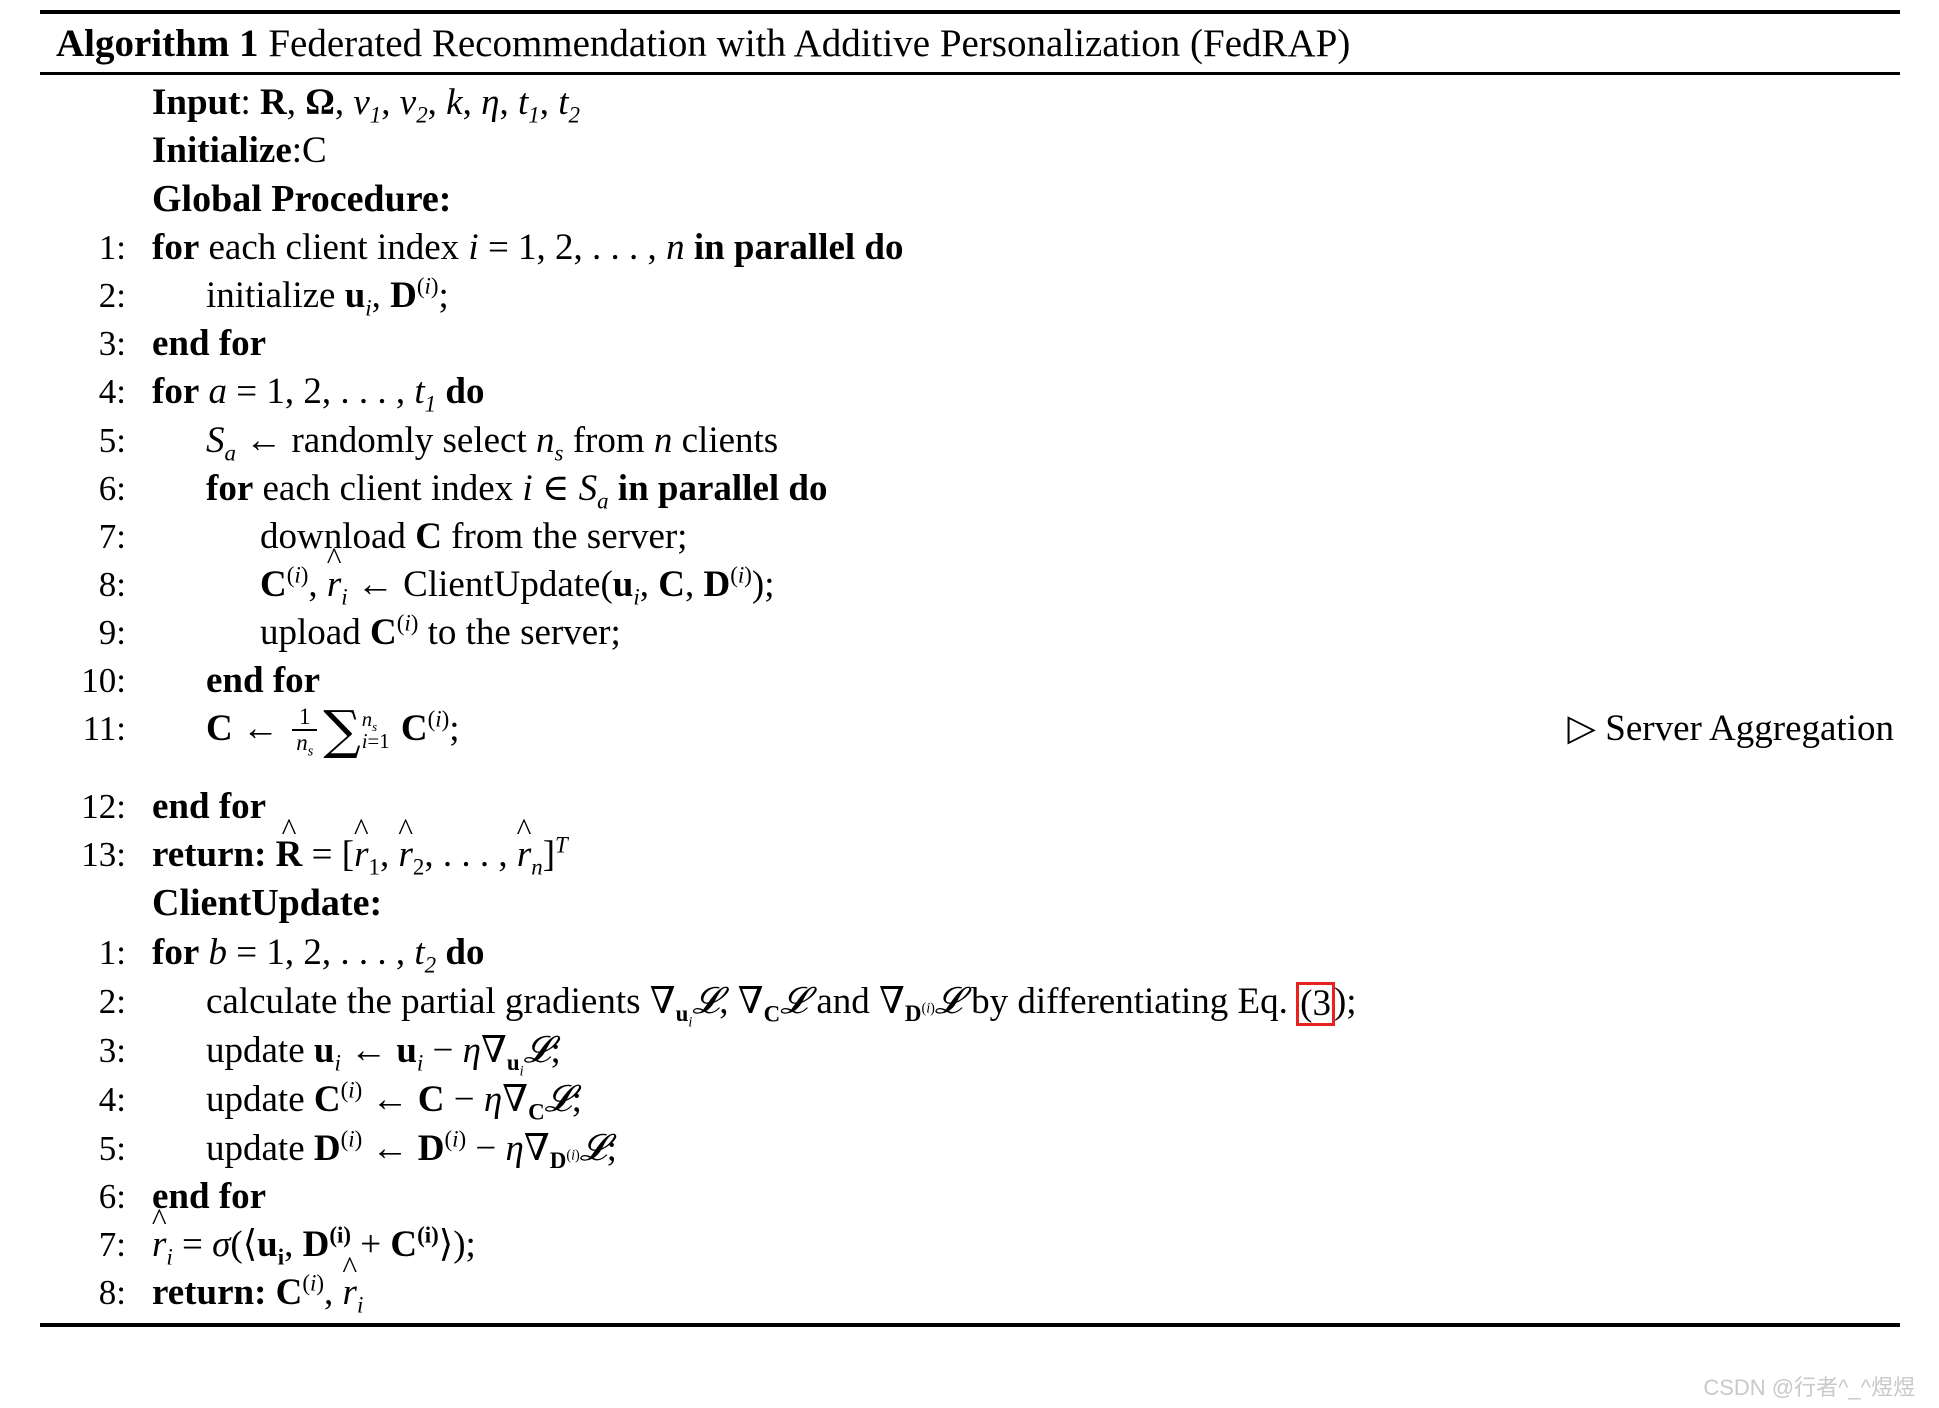 This screenshot has width=1939, height=1408. What do you see at coordinates (423, 1001) in the screenshot?
I see `cu-2-phrase: calculate the partial gradients` at bounding box center [423, 1001].